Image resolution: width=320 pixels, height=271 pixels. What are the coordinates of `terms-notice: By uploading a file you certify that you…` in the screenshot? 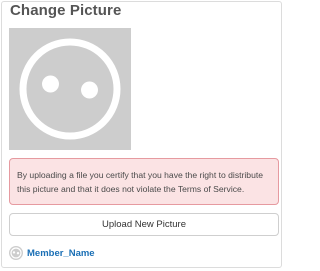 It's located at (144, 181).